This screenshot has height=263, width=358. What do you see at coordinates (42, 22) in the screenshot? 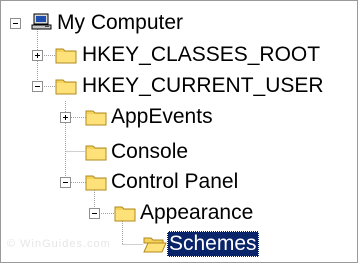
I see `computer-icon` at bounding box center [42, 22].